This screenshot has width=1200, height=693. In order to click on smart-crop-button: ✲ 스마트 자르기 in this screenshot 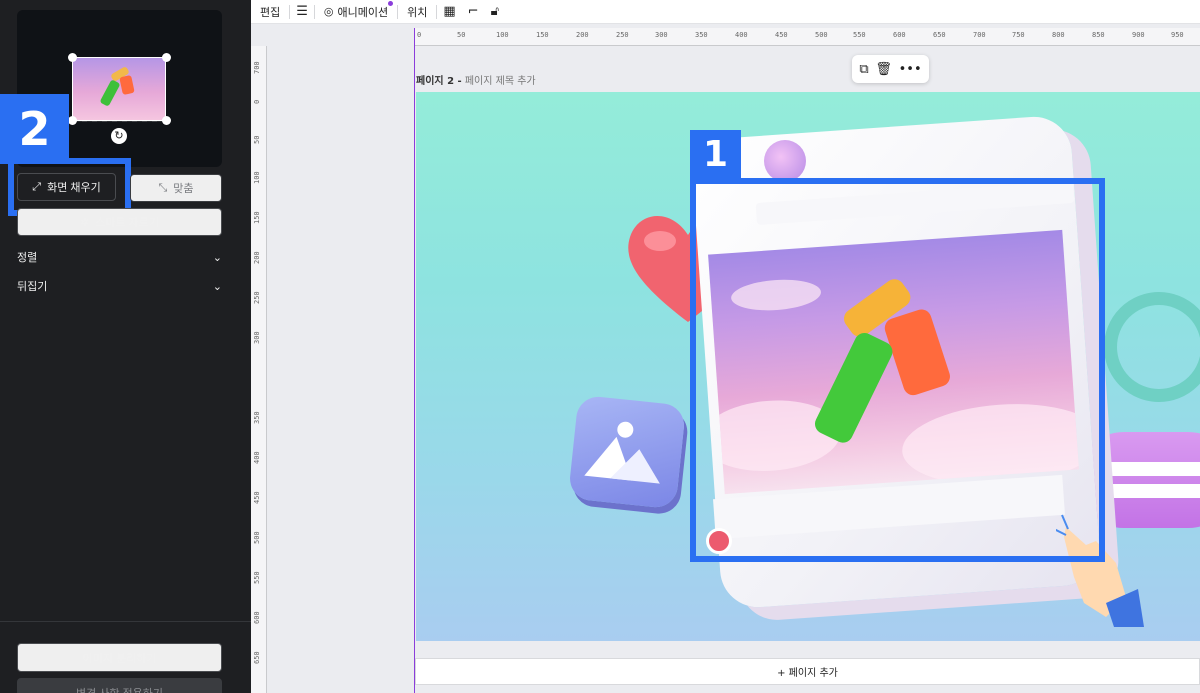, I will do `click(119, 222)`.